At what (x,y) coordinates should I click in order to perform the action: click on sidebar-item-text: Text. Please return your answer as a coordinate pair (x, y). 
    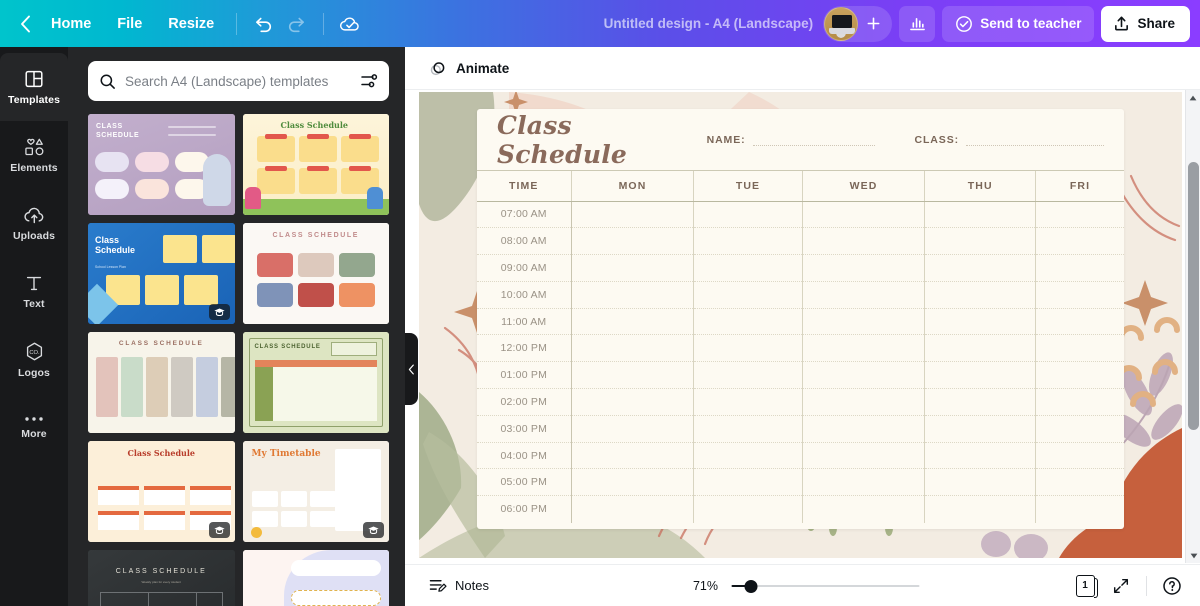
    Looking at the image, I should click on (34, 291).